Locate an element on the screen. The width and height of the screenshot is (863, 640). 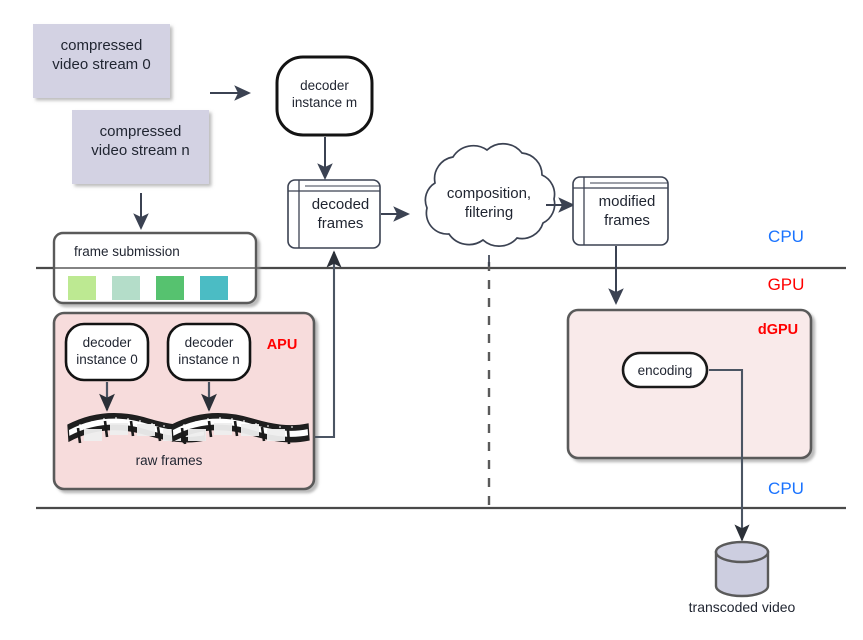
composition-filtering-cloud-shape is located at coordinates (490, 204).